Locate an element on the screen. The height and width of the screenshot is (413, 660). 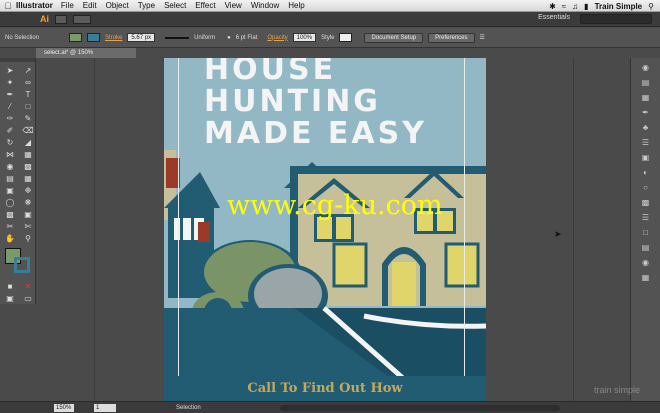
artboards-panel-icon: □ is located at coordinates (646, 233).